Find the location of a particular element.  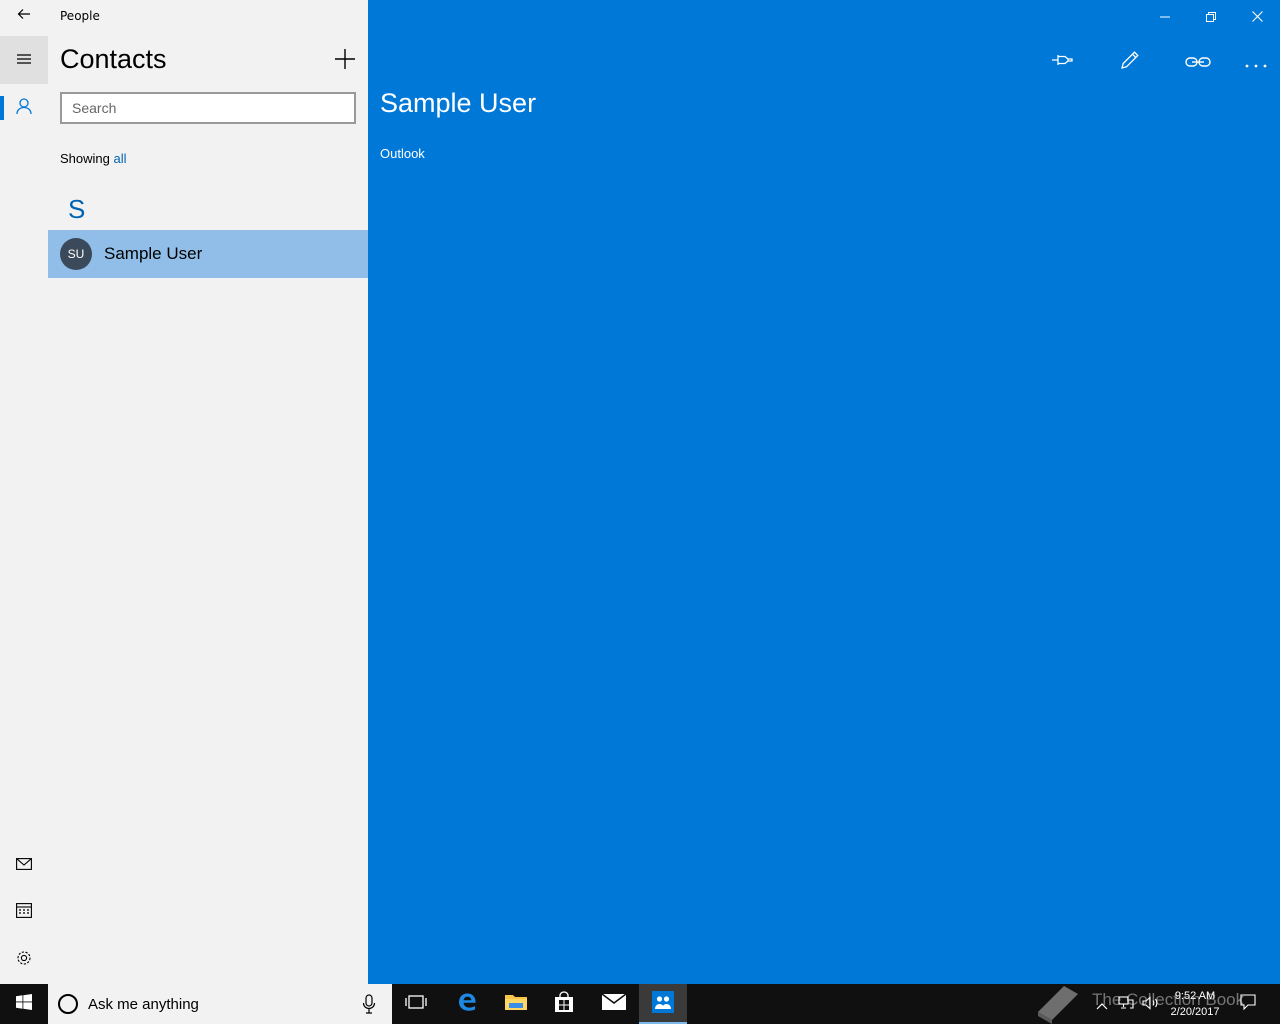

file-explorer-taskbar-button is located at coordinates (516, 1004).